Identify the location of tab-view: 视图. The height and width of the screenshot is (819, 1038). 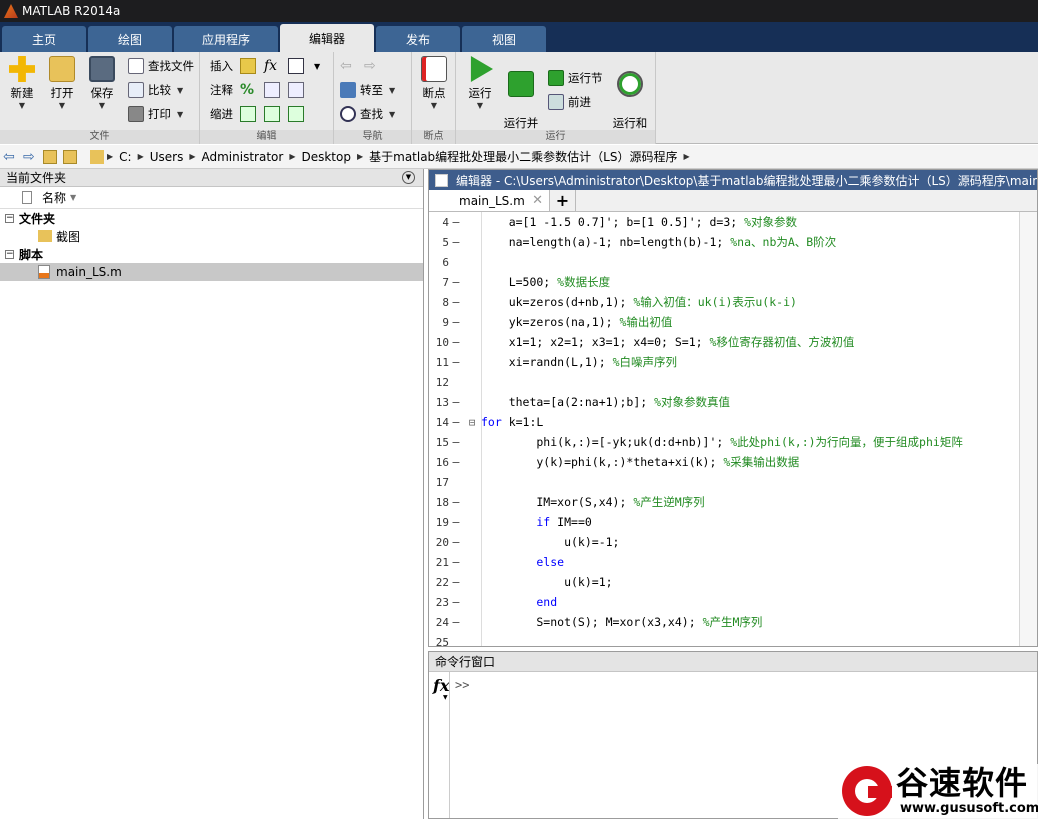
(504, 39).